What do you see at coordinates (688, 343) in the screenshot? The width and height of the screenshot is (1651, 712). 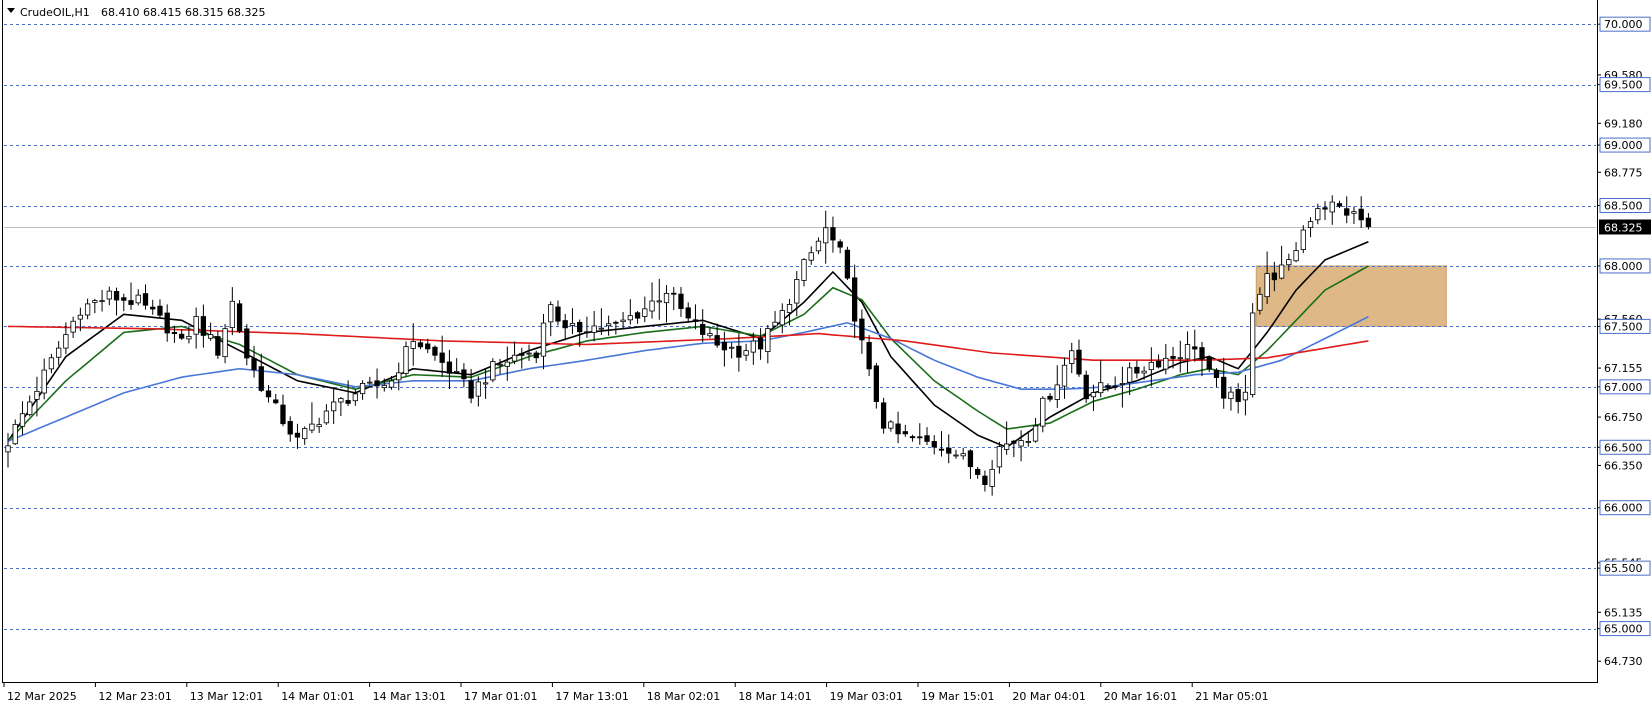 I see `ma-red-line` at bounding box center [688, 343].